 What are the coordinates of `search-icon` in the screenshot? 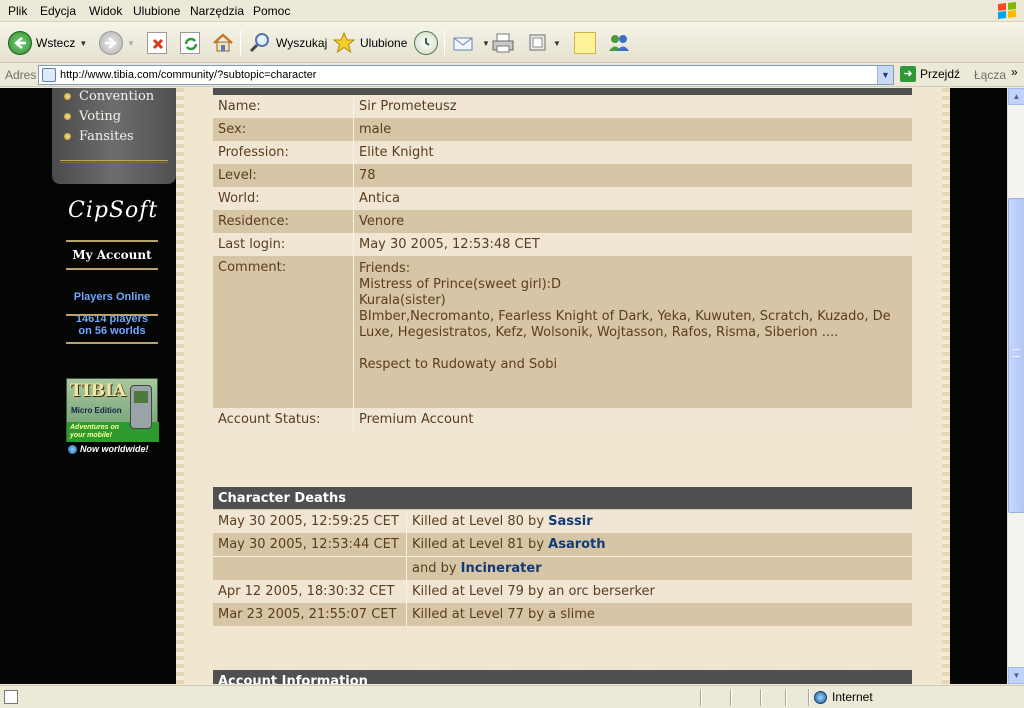 It's located at (259, 43).